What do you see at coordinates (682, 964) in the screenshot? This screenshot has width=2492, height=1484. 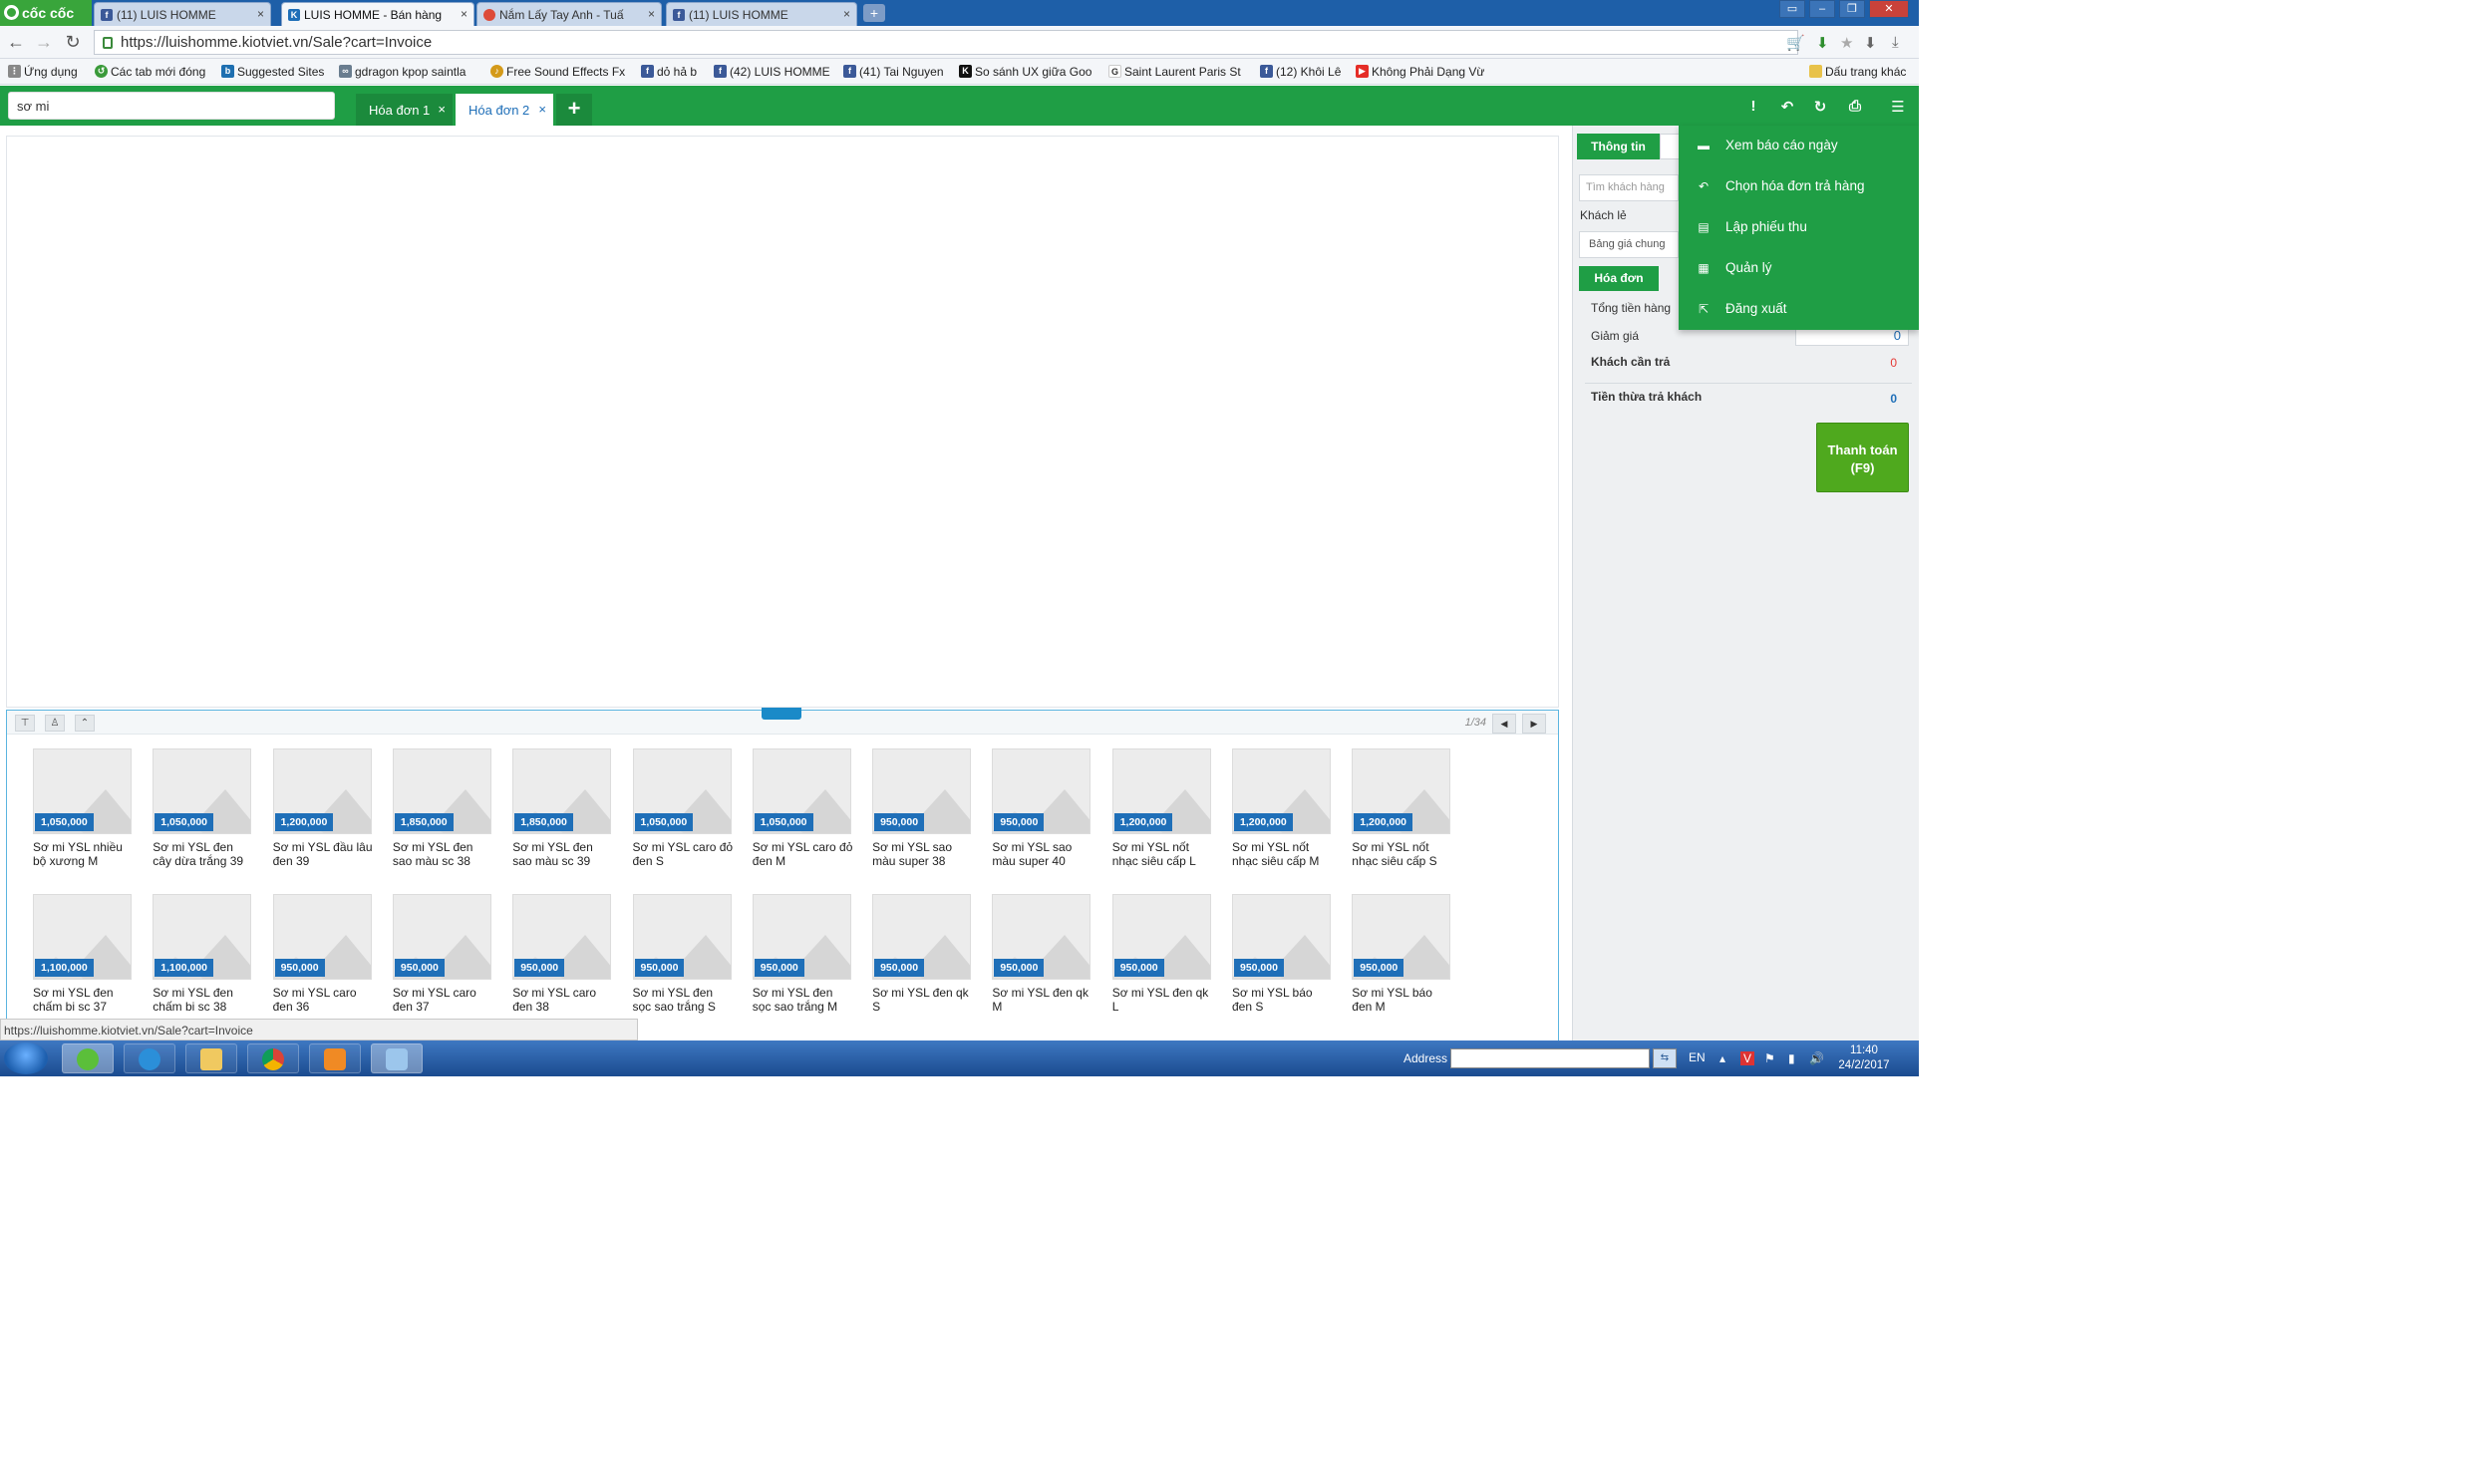 I see `product-card: 950,000 Sơ mi YSL đen sọc sao trắng S` at bounding box center [682, 964].